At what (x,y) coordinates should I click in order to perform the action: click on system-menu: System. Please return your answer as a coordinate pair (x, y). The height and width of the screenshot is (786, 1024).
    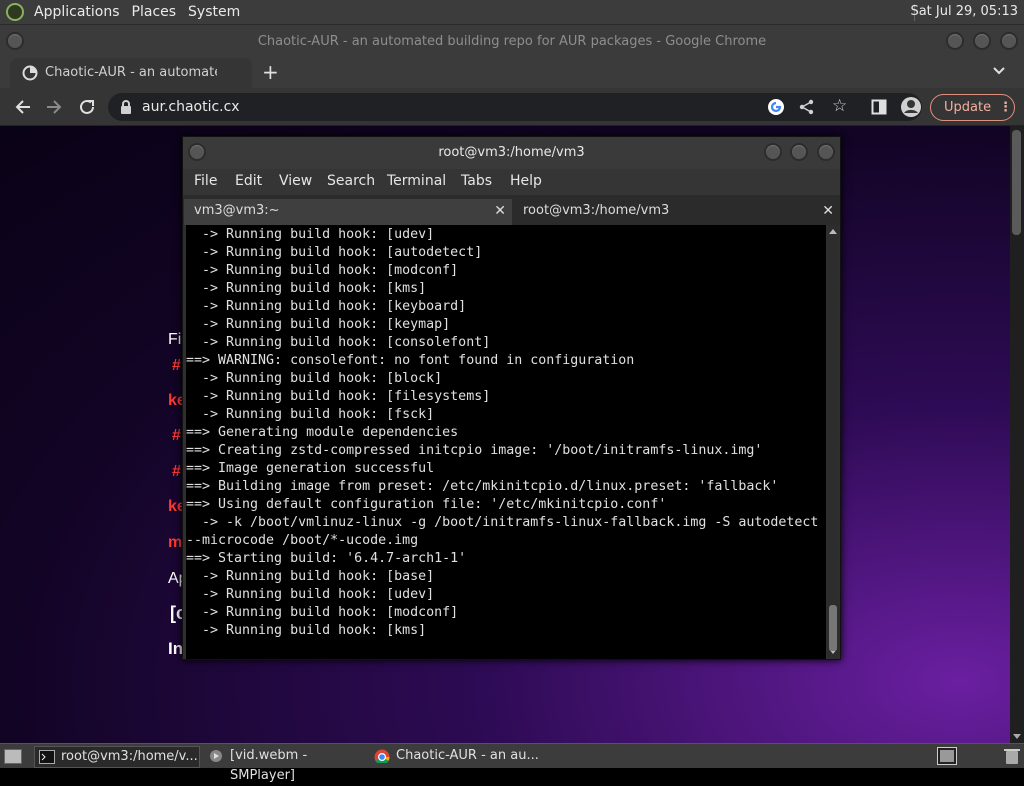
    Looking at the image, I should click on (214, 12).